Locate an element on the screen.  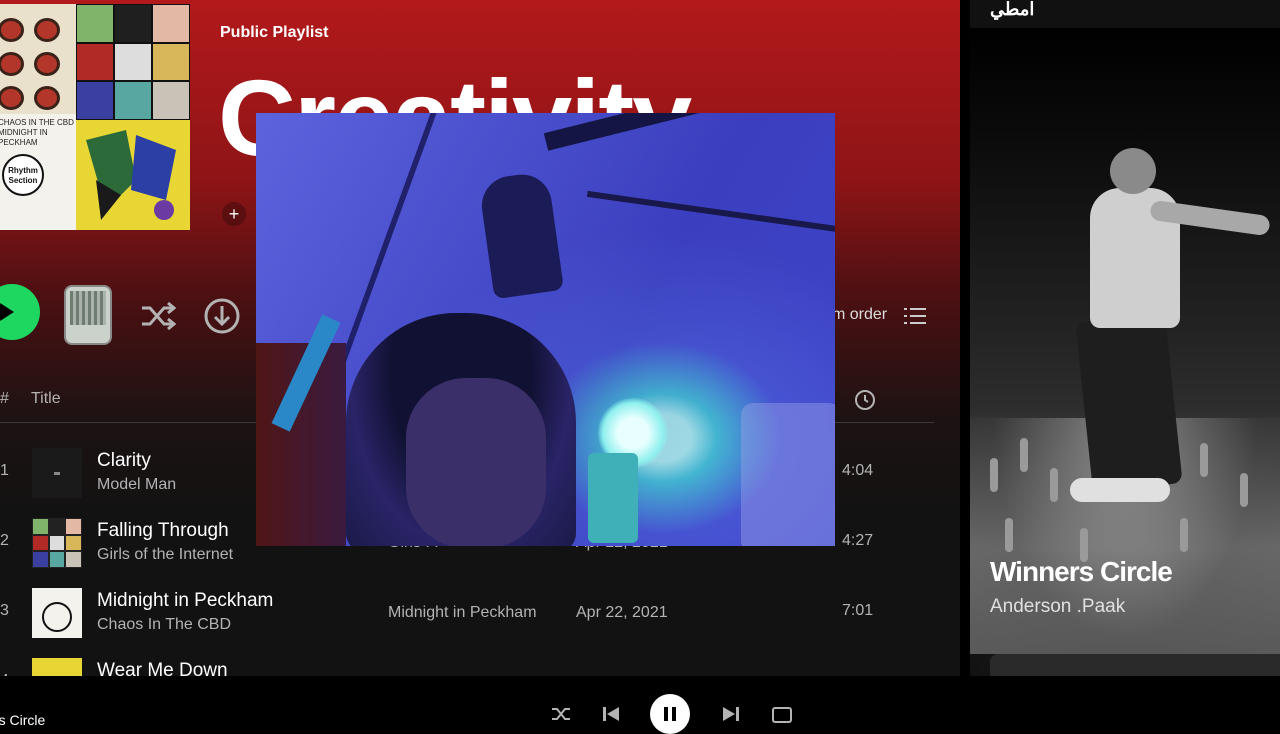
track-number: 2 is located at coordinates (4, 540).